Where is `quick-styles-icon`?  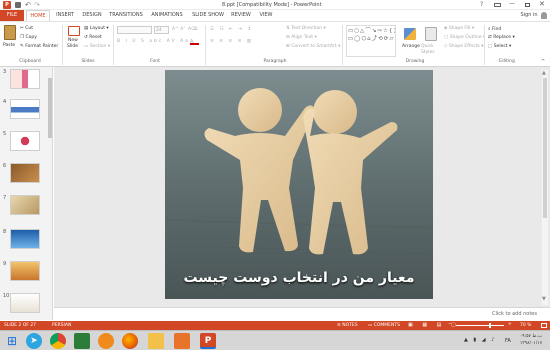
quick-styles-icon is located at coordinates (431, 34).